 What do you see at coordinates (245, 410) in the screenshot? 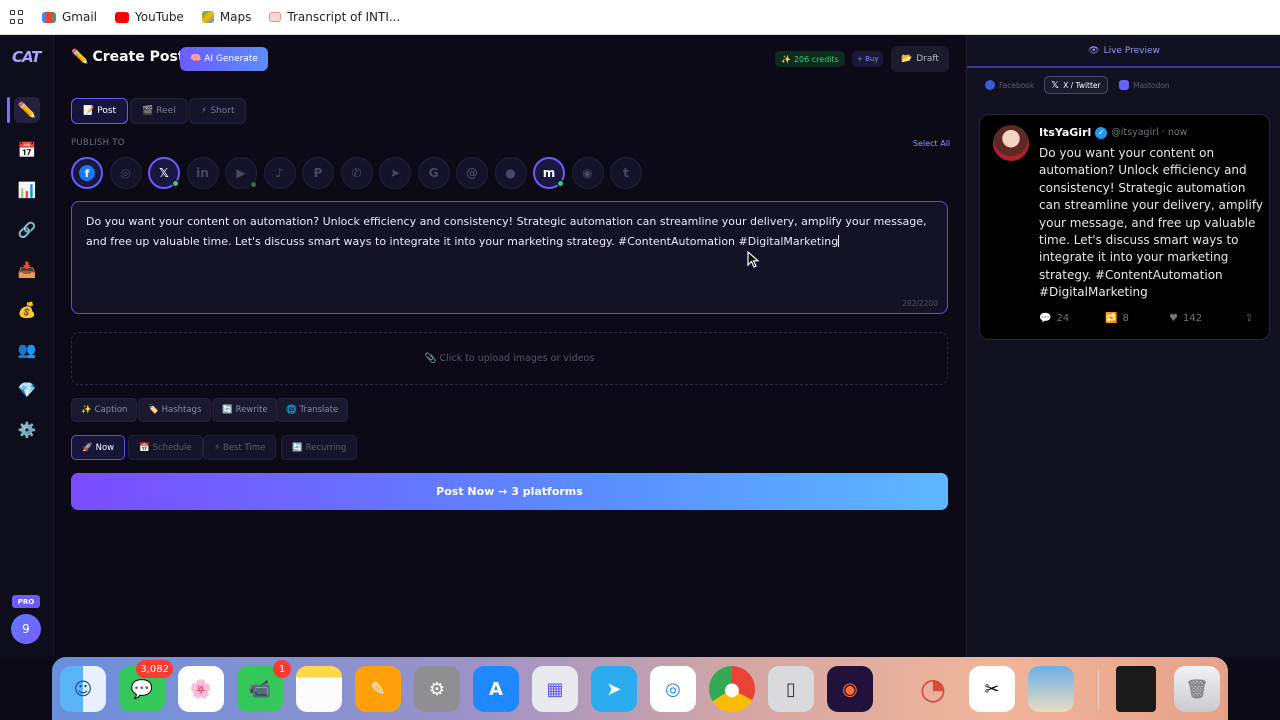
I see `rewrite-button: 🔄 Rewrite` at bounding box center [245, 410].